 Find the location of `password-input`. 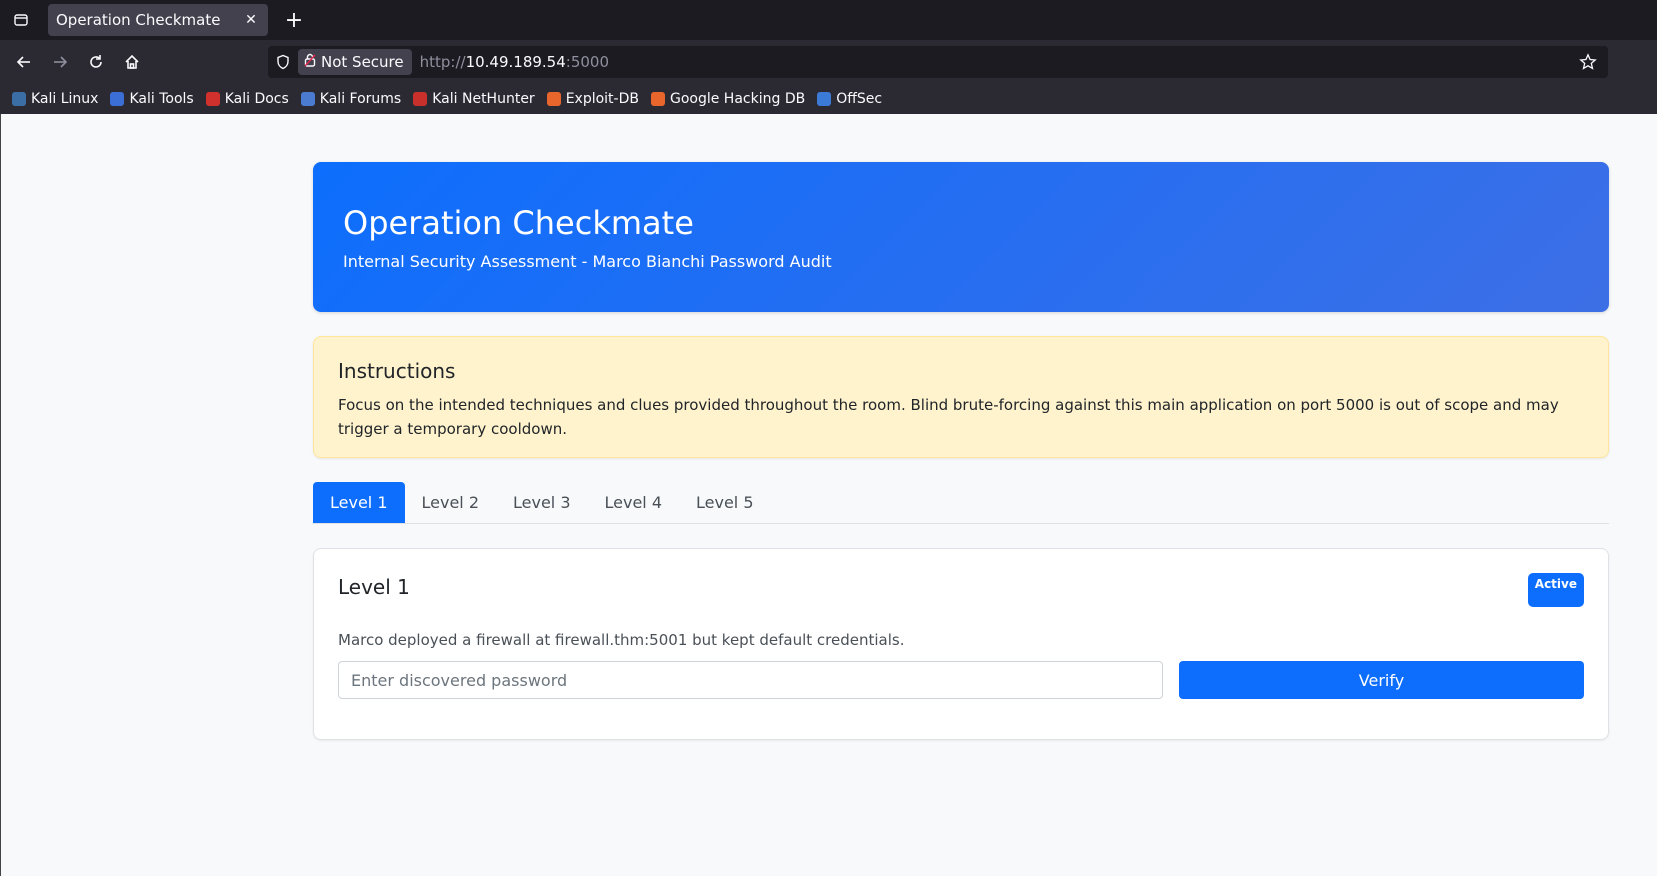

password-input is located at coordinates (750, 680).